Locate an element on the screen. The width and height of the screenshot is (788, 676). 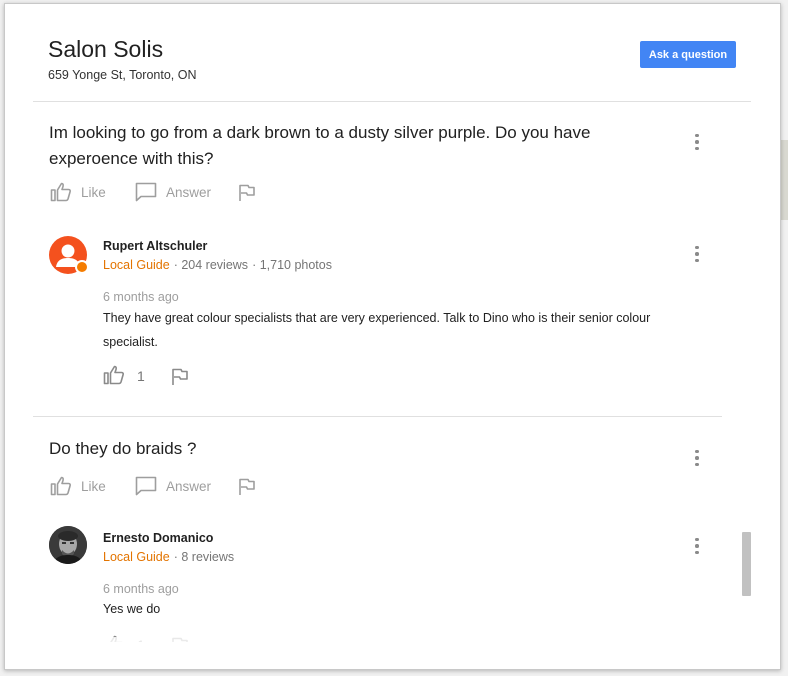
backdrop-map-strip is located at coordinates (784, 180).